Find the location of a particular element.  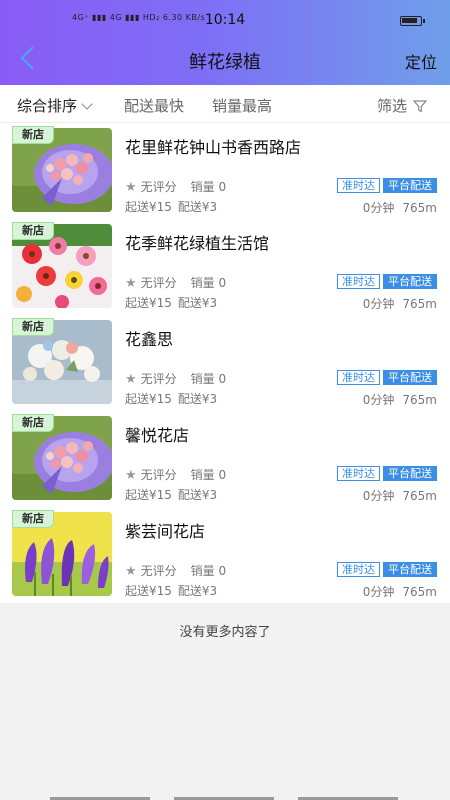

clock: 10:14 is located at coordinates (225, 20).